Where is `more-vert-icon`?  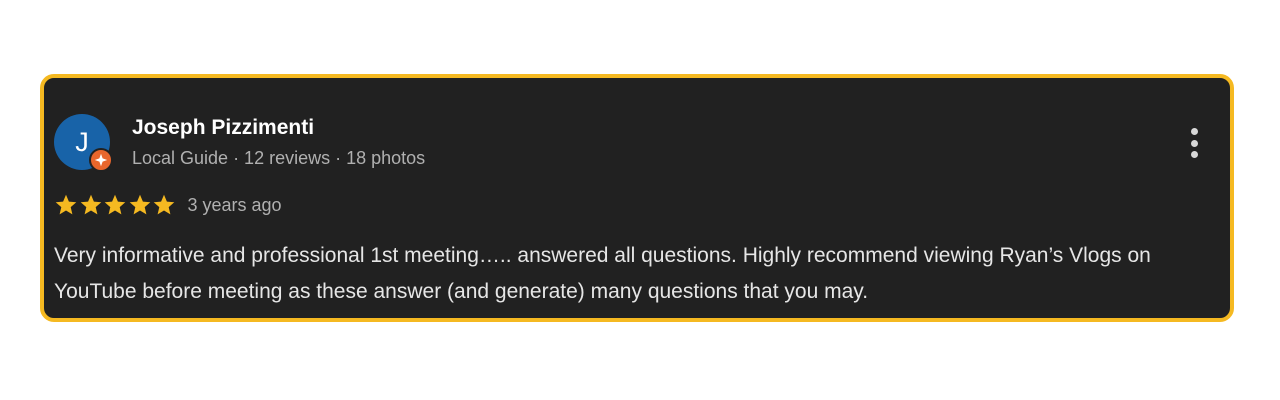 more-vert-icon is located at coordinates (1194, 131).